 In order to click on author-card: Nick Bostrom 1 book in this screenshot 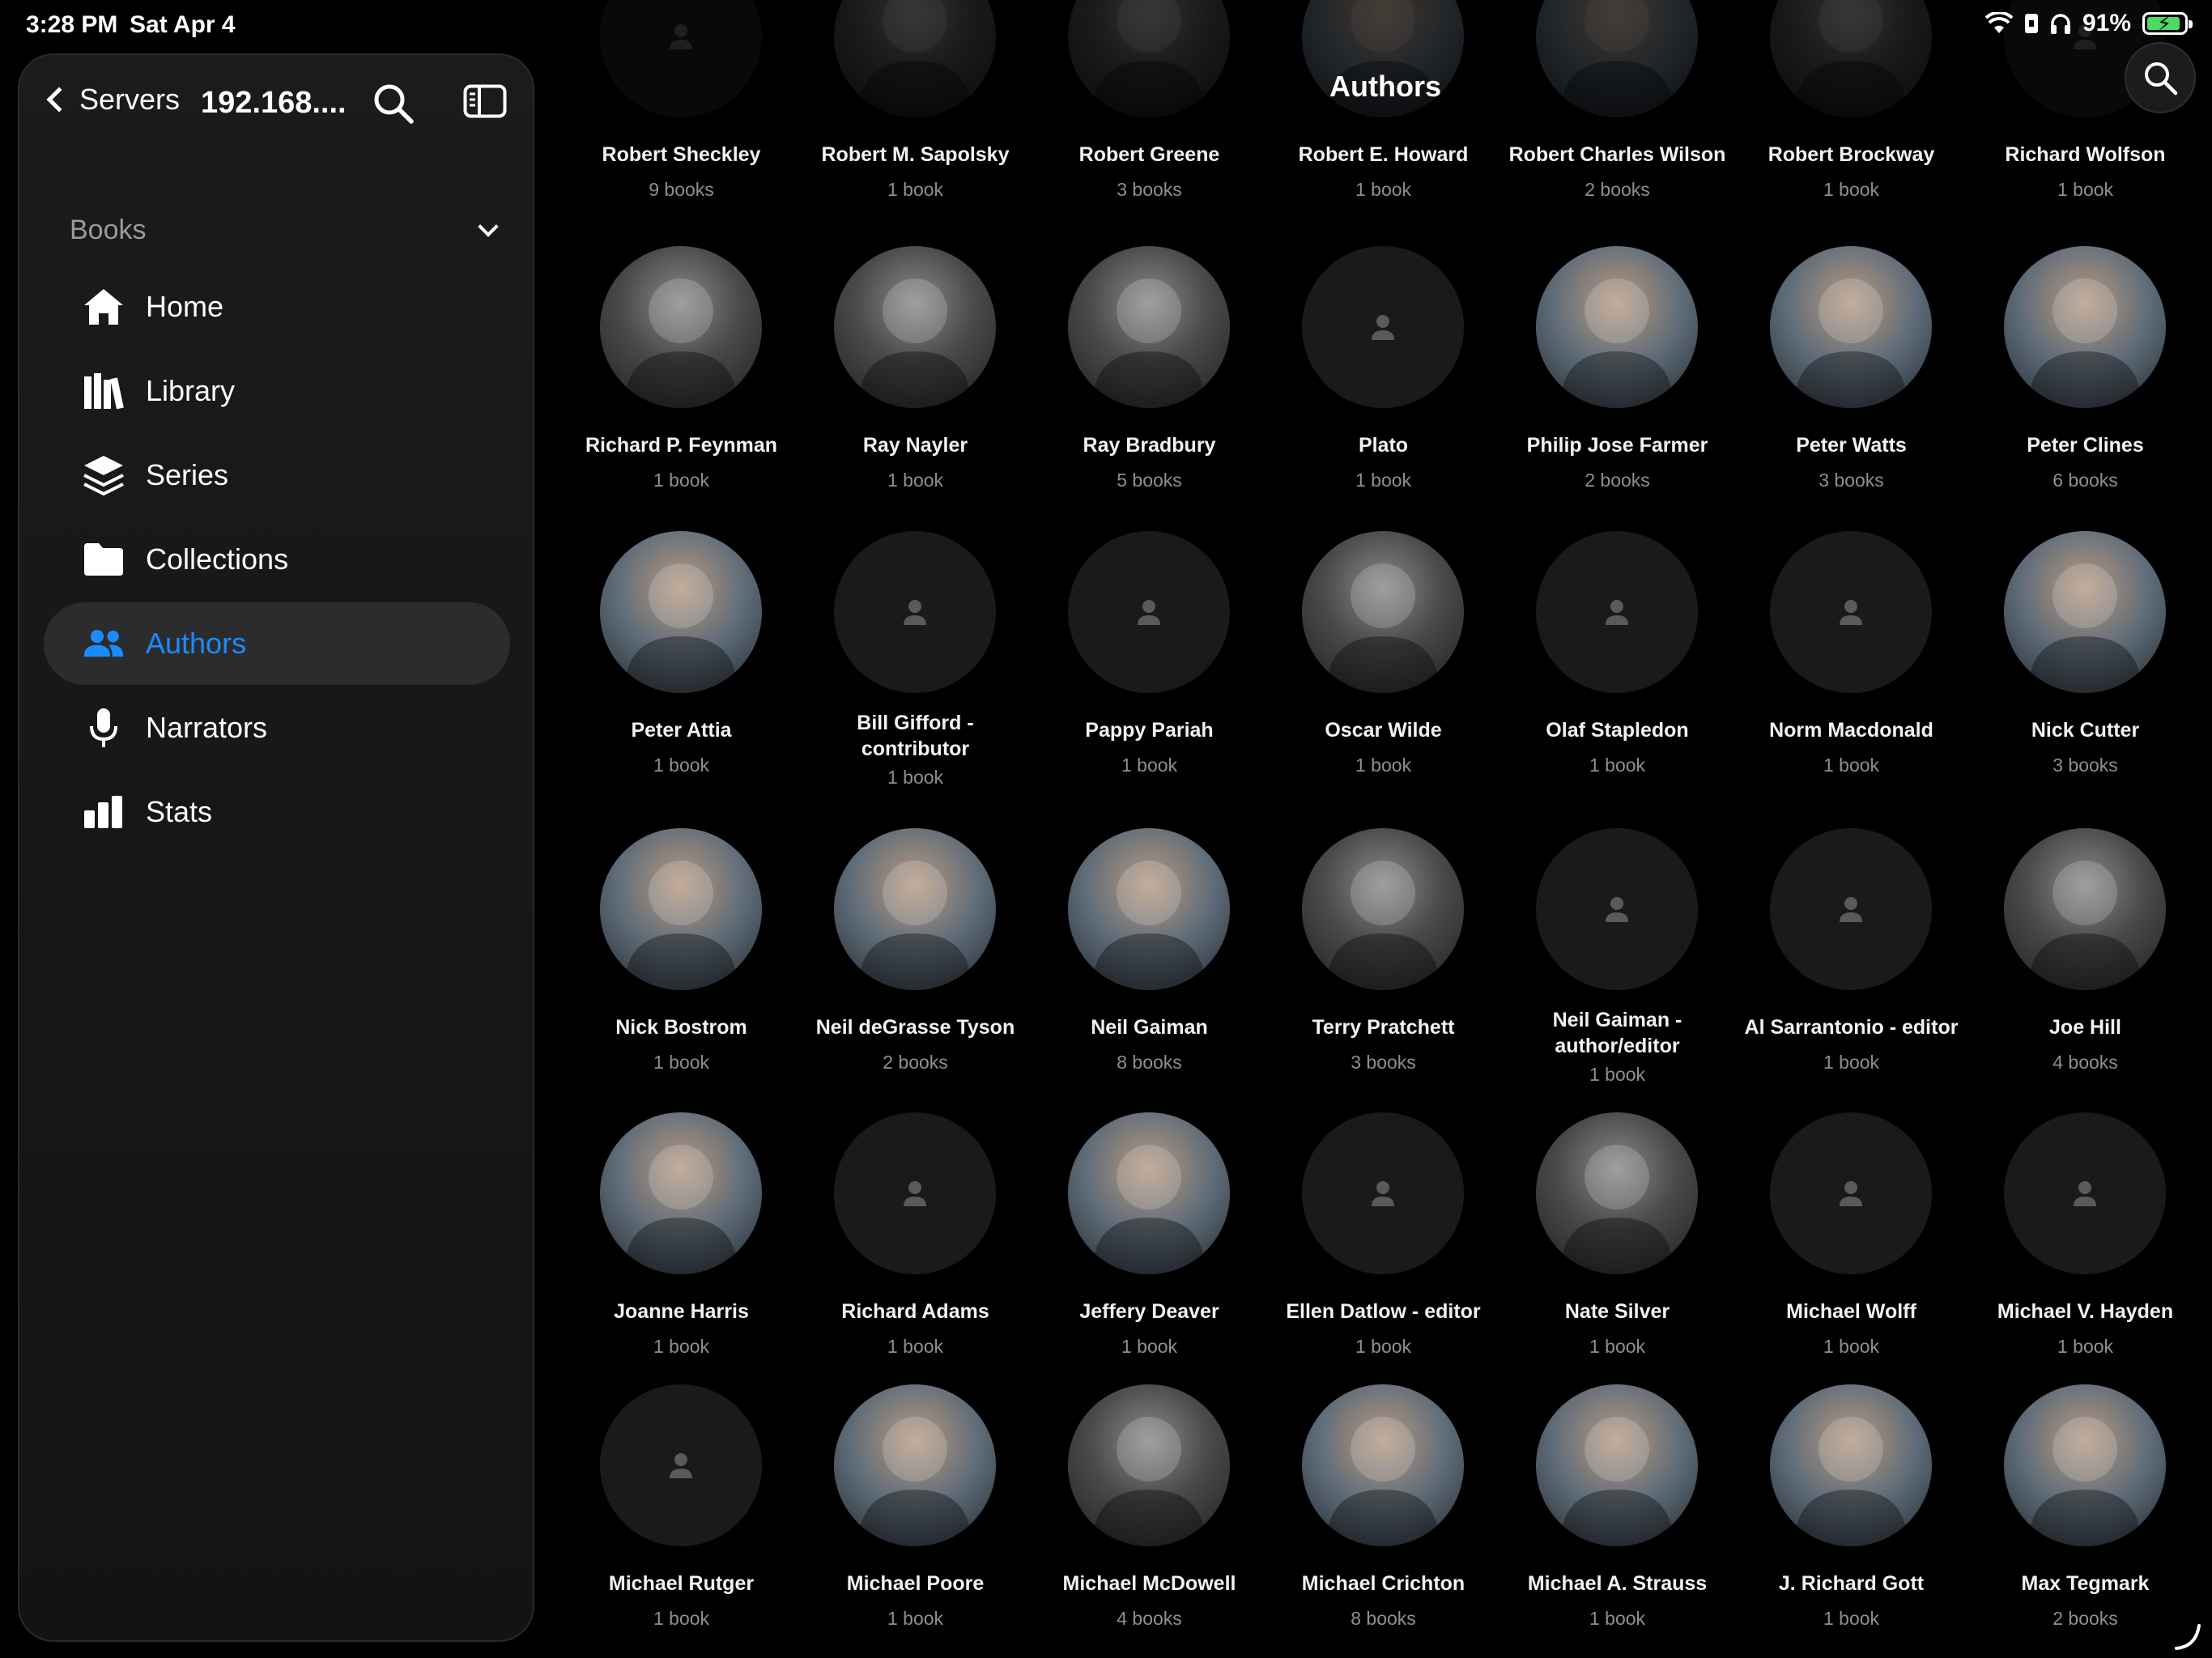, I will do `click(681, 950)`.